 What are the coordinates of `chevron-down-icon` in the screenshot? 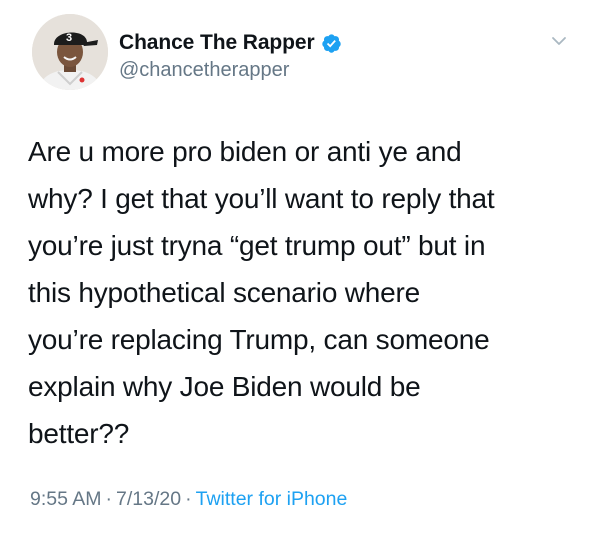 It's located at (559, 41).